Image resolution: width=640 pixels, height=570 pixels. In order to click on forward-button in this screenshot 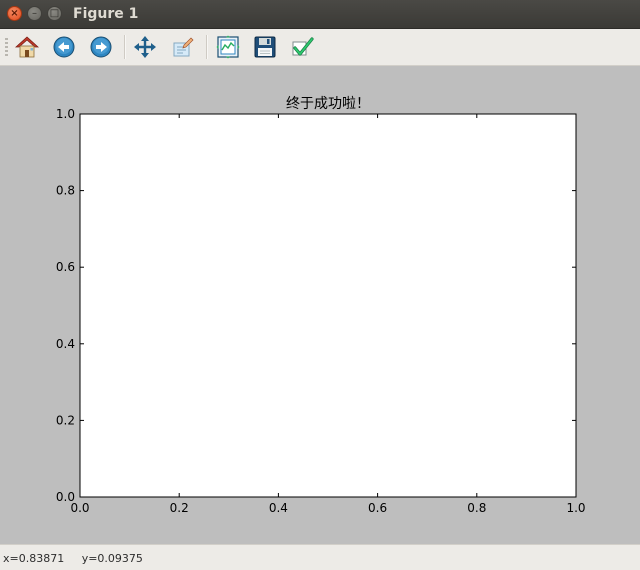, I will do `click(101, 47)`.